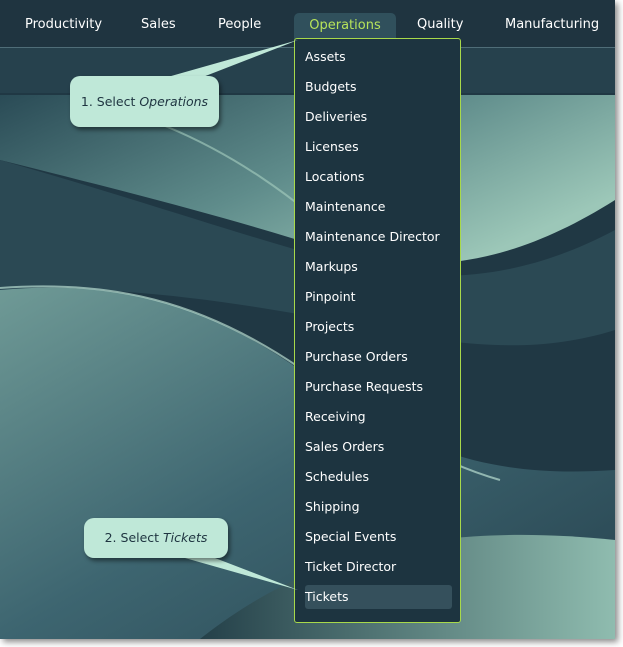 The width and height of the screenshot is (623, 647). What do you see at coordinates (378, 207) in the screenshot?
I see `menu-item-maintenance: Maintenance` at bounding box center [378, 207].